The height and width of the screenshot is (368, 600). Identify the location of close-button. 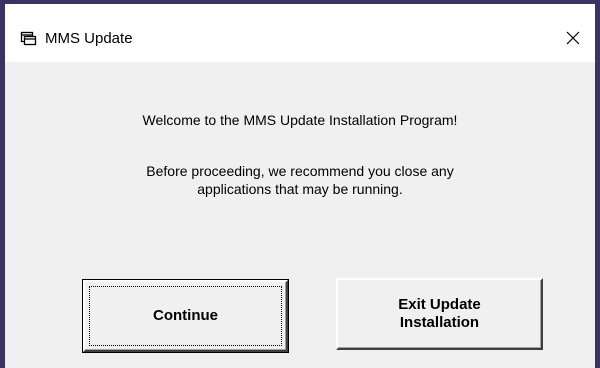
(573, 38).